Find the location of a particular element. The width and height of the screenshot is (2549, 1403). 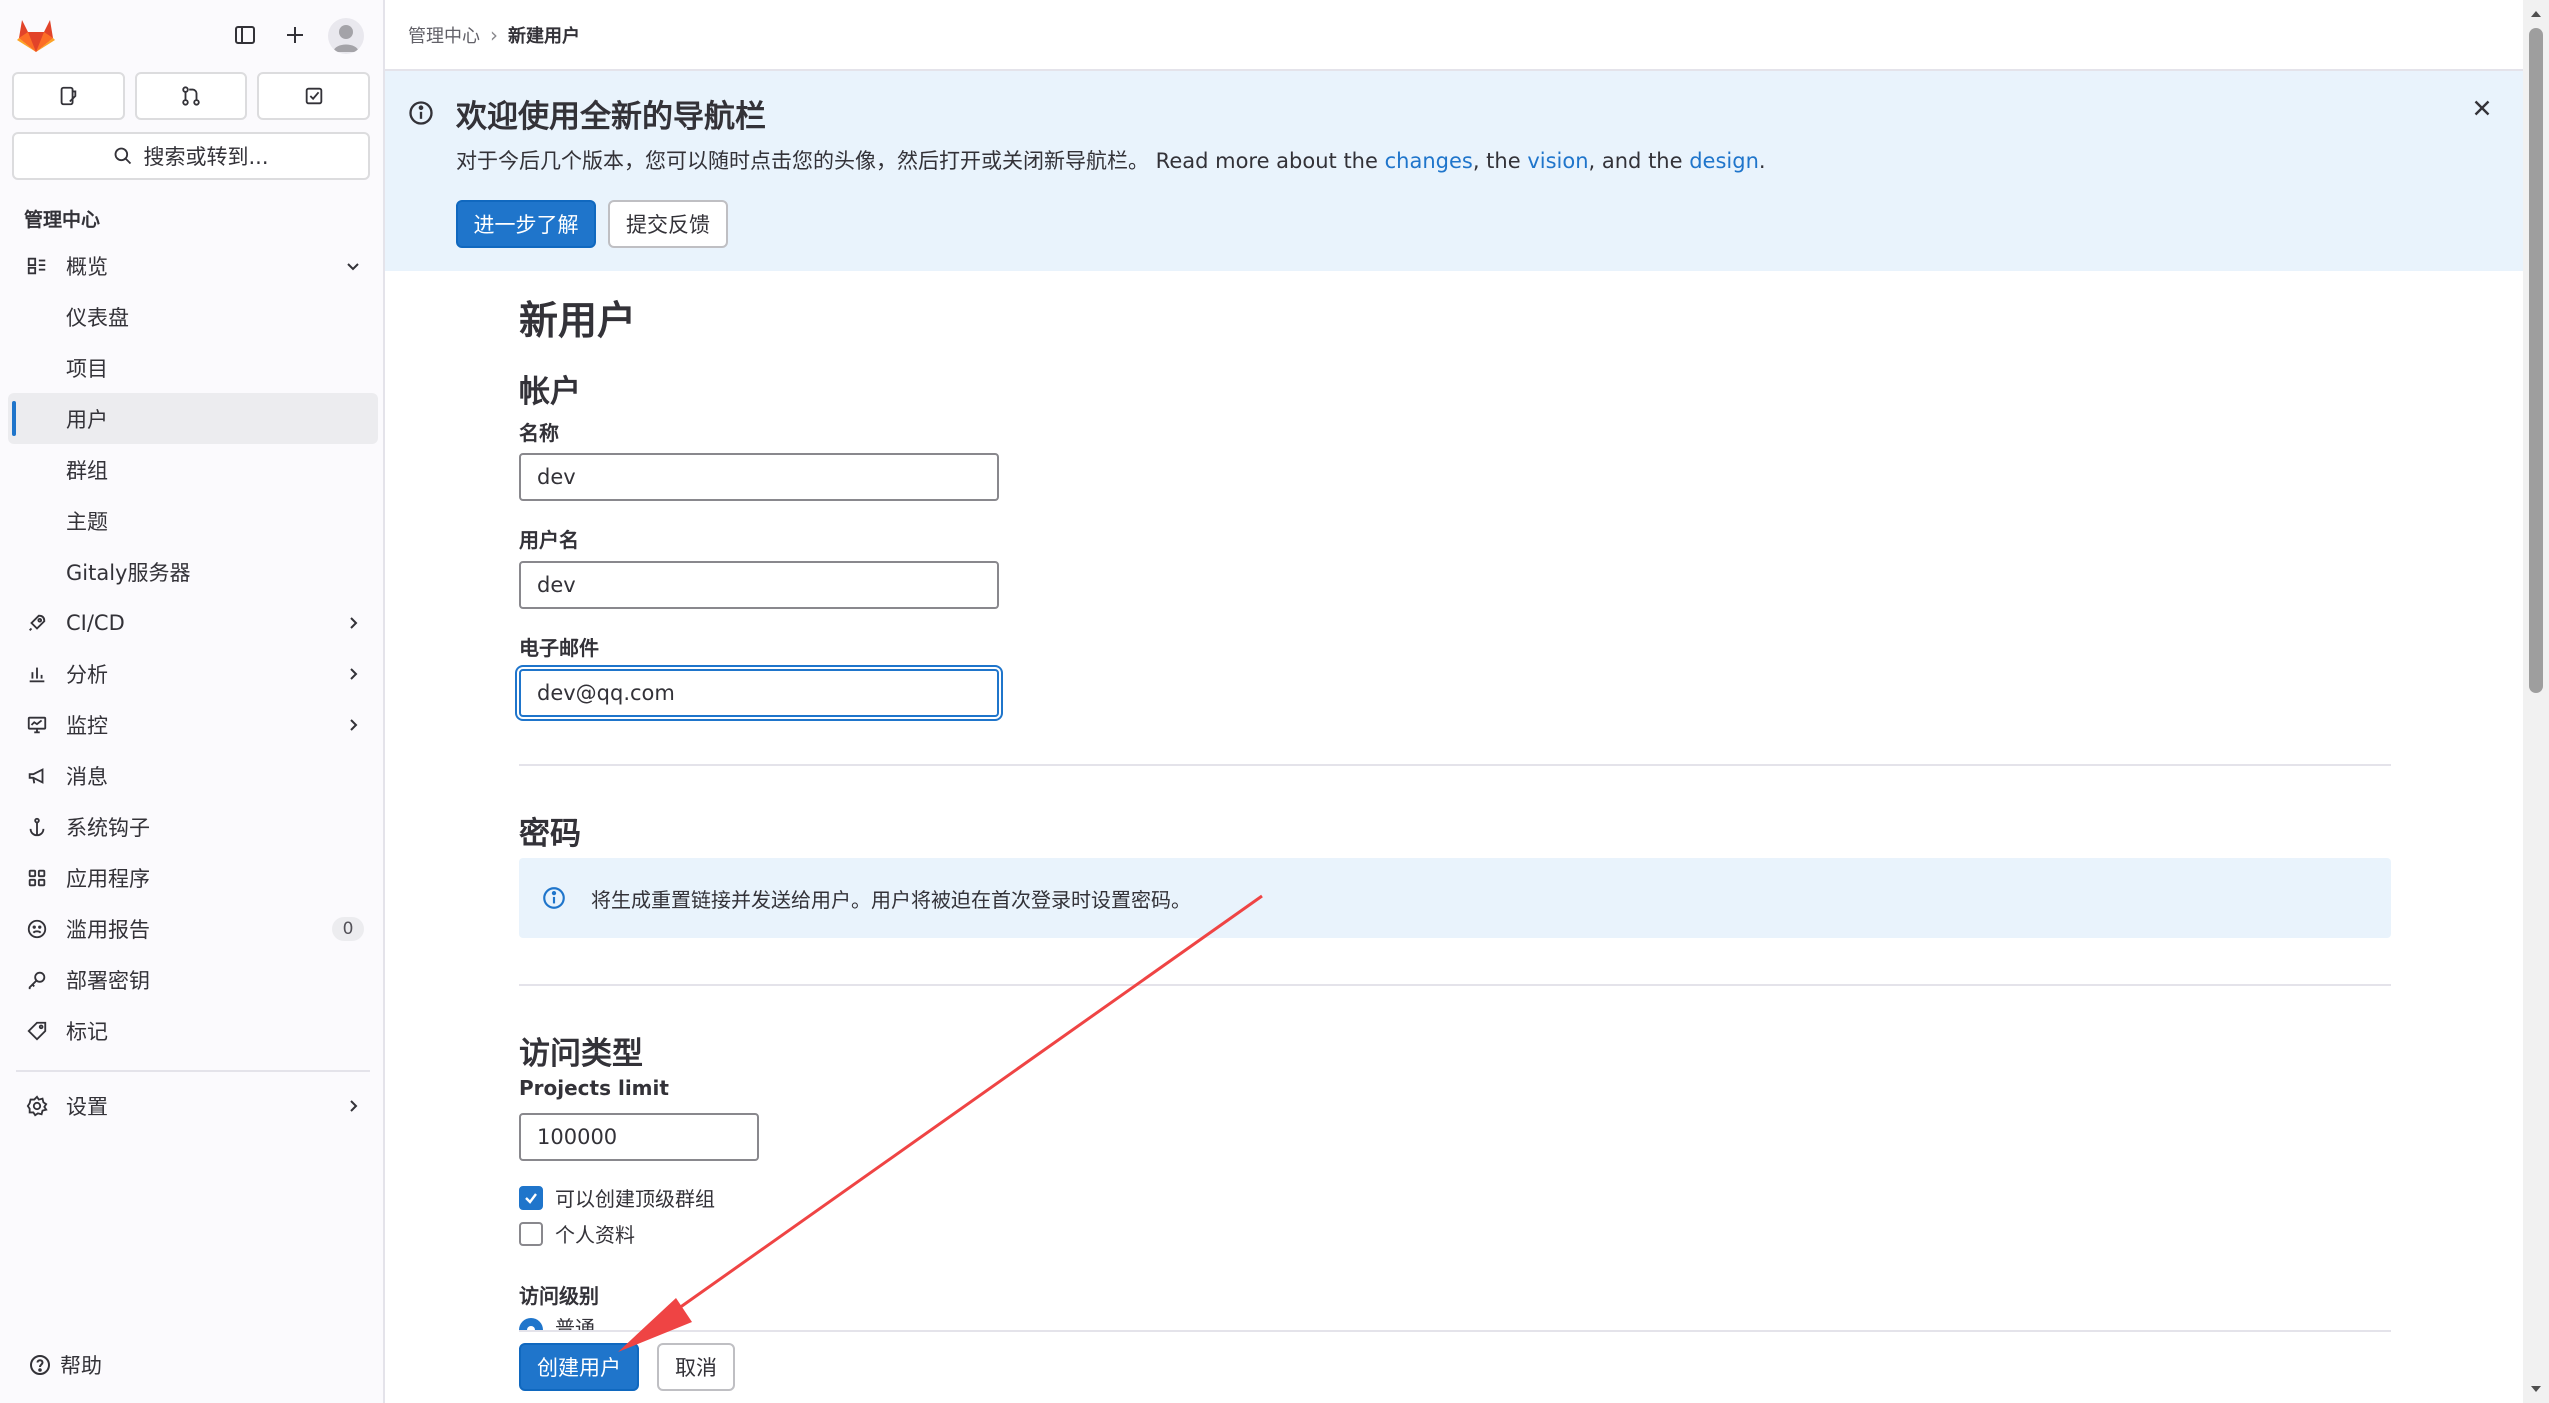

username-input: dev is located at coordinates (759, 585).